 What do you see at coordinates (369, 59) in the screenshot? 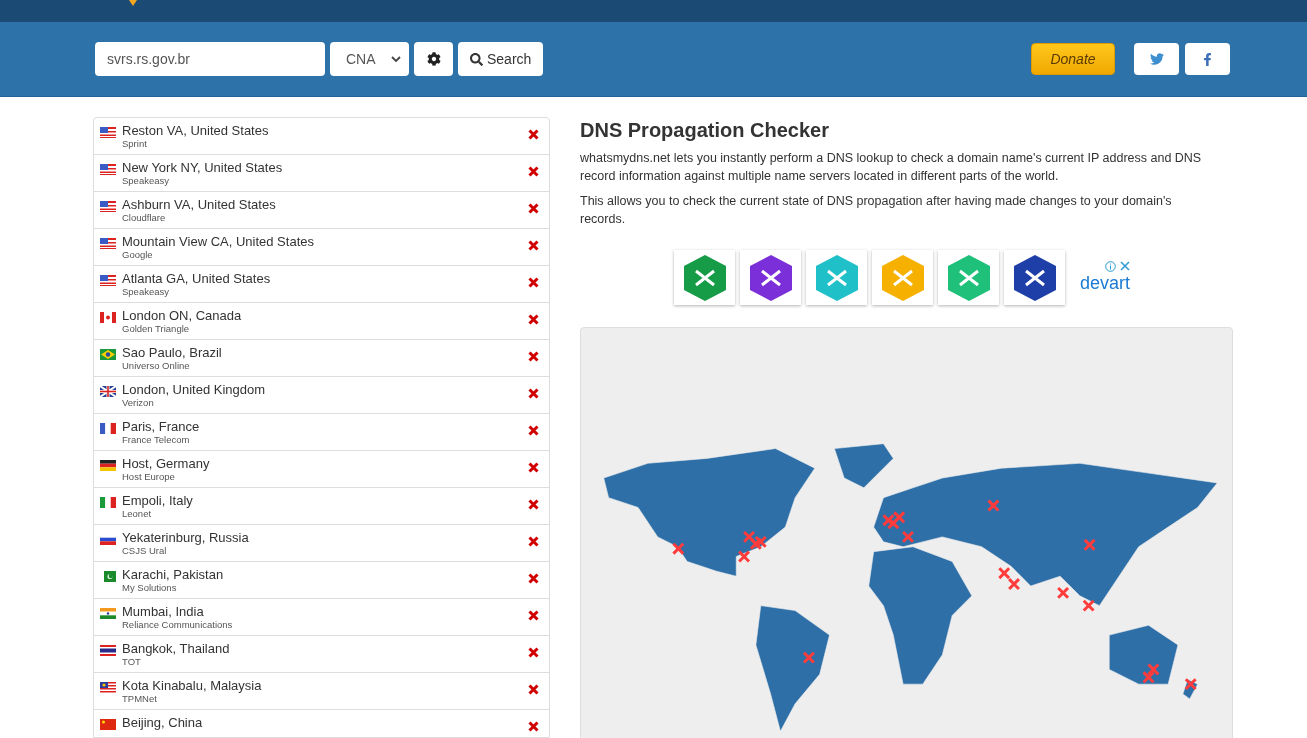
I see `record-type-select: CNA` at bounding box center [369, 59].